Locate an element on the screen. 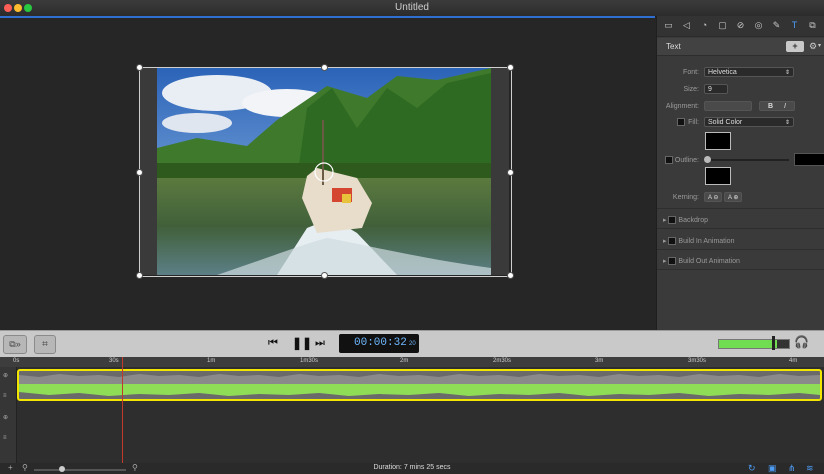  layers-icon: ⧉ is located at coordinates (812, 25).